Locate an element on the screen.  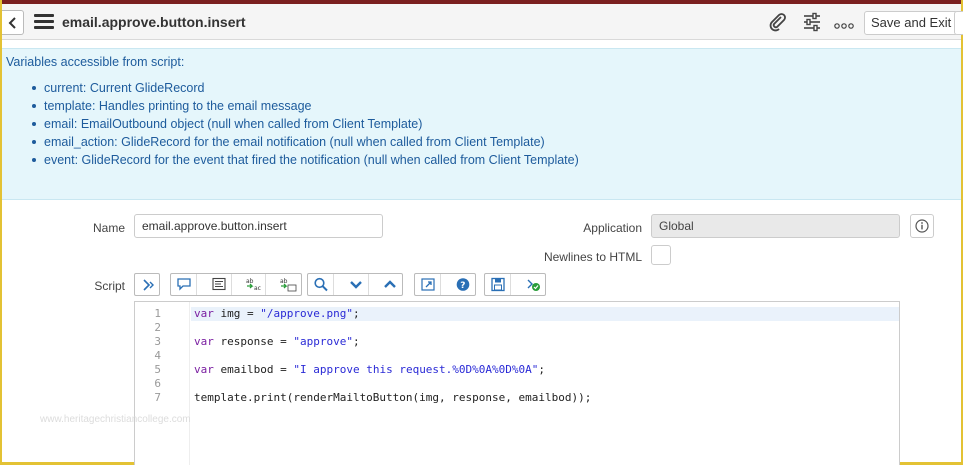
newlines-to-html-checkbox is located at coordinates (661, 255).